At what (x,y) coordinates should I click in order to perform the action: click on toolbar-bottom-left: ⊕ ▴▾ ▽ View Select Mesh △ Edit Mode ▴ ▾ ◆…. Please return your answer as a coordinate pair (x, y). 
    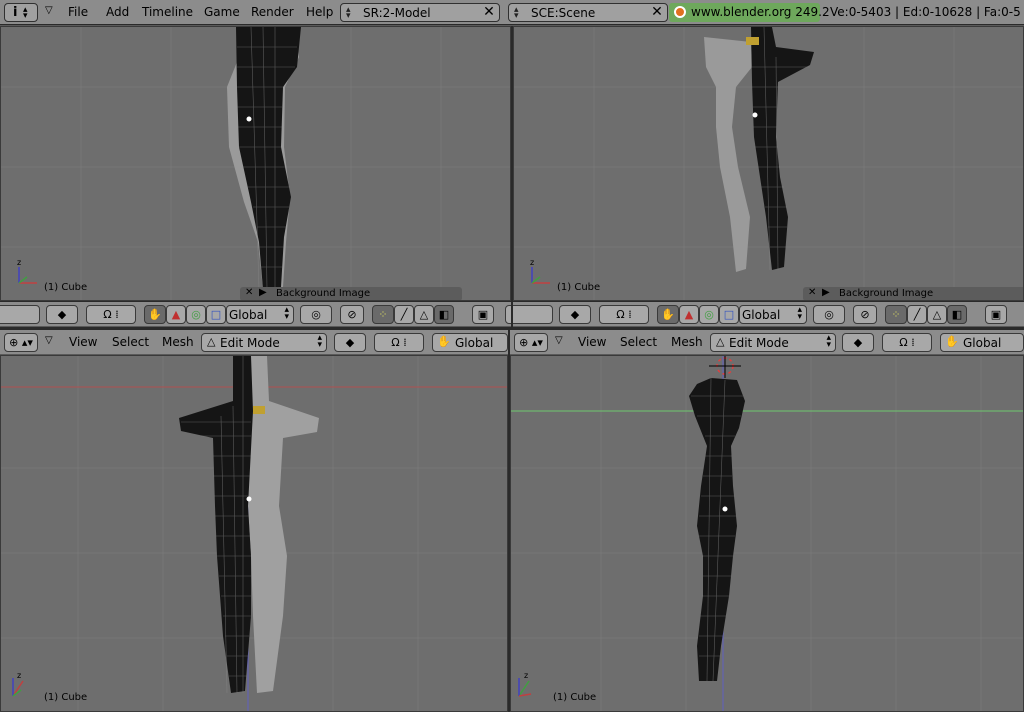
    Looking at the image, I should click on (254, 341).